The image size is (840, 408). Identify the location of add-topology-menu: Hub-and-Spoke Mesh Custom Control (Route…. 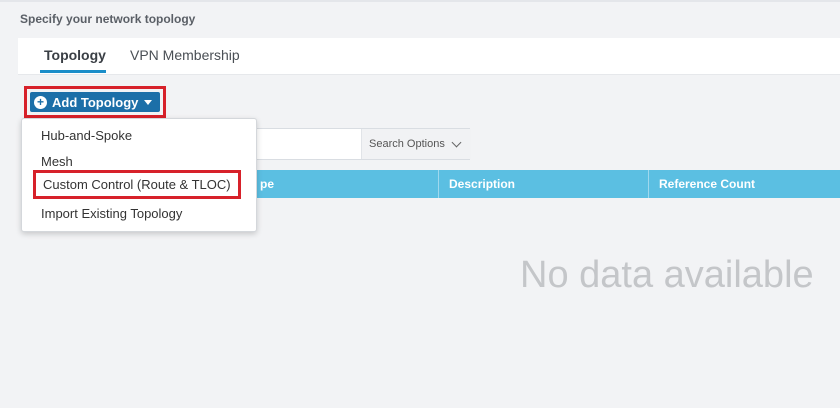
(139, 175).